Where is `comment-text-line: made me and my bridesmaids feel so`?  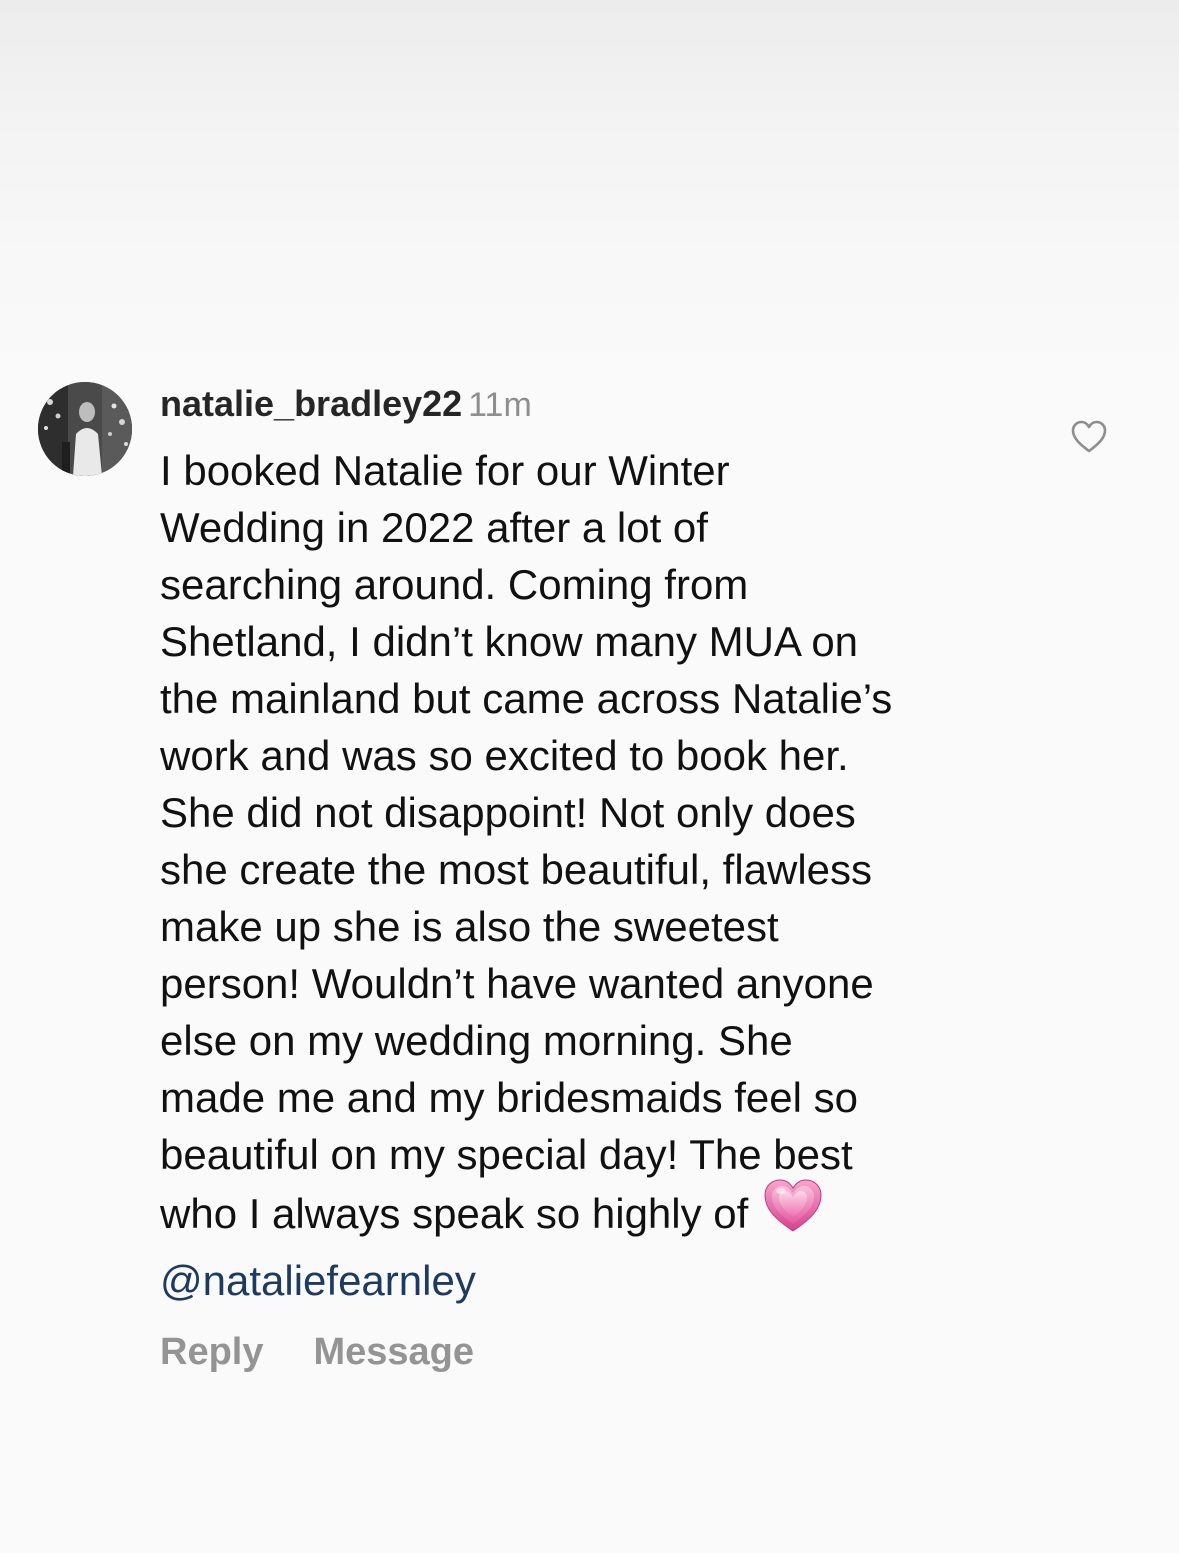 comment-text-line: made me and my bridesmaids feel so is located at coordinates (509, 1097).